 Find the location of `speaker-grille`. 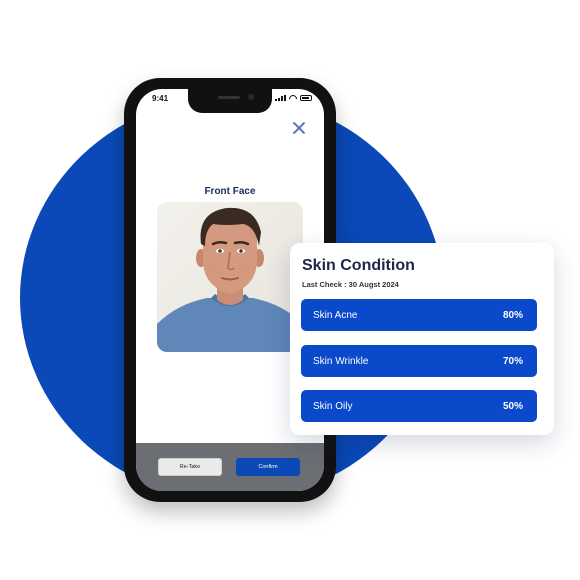

speaker-grille is located at coordinates (229, 97).